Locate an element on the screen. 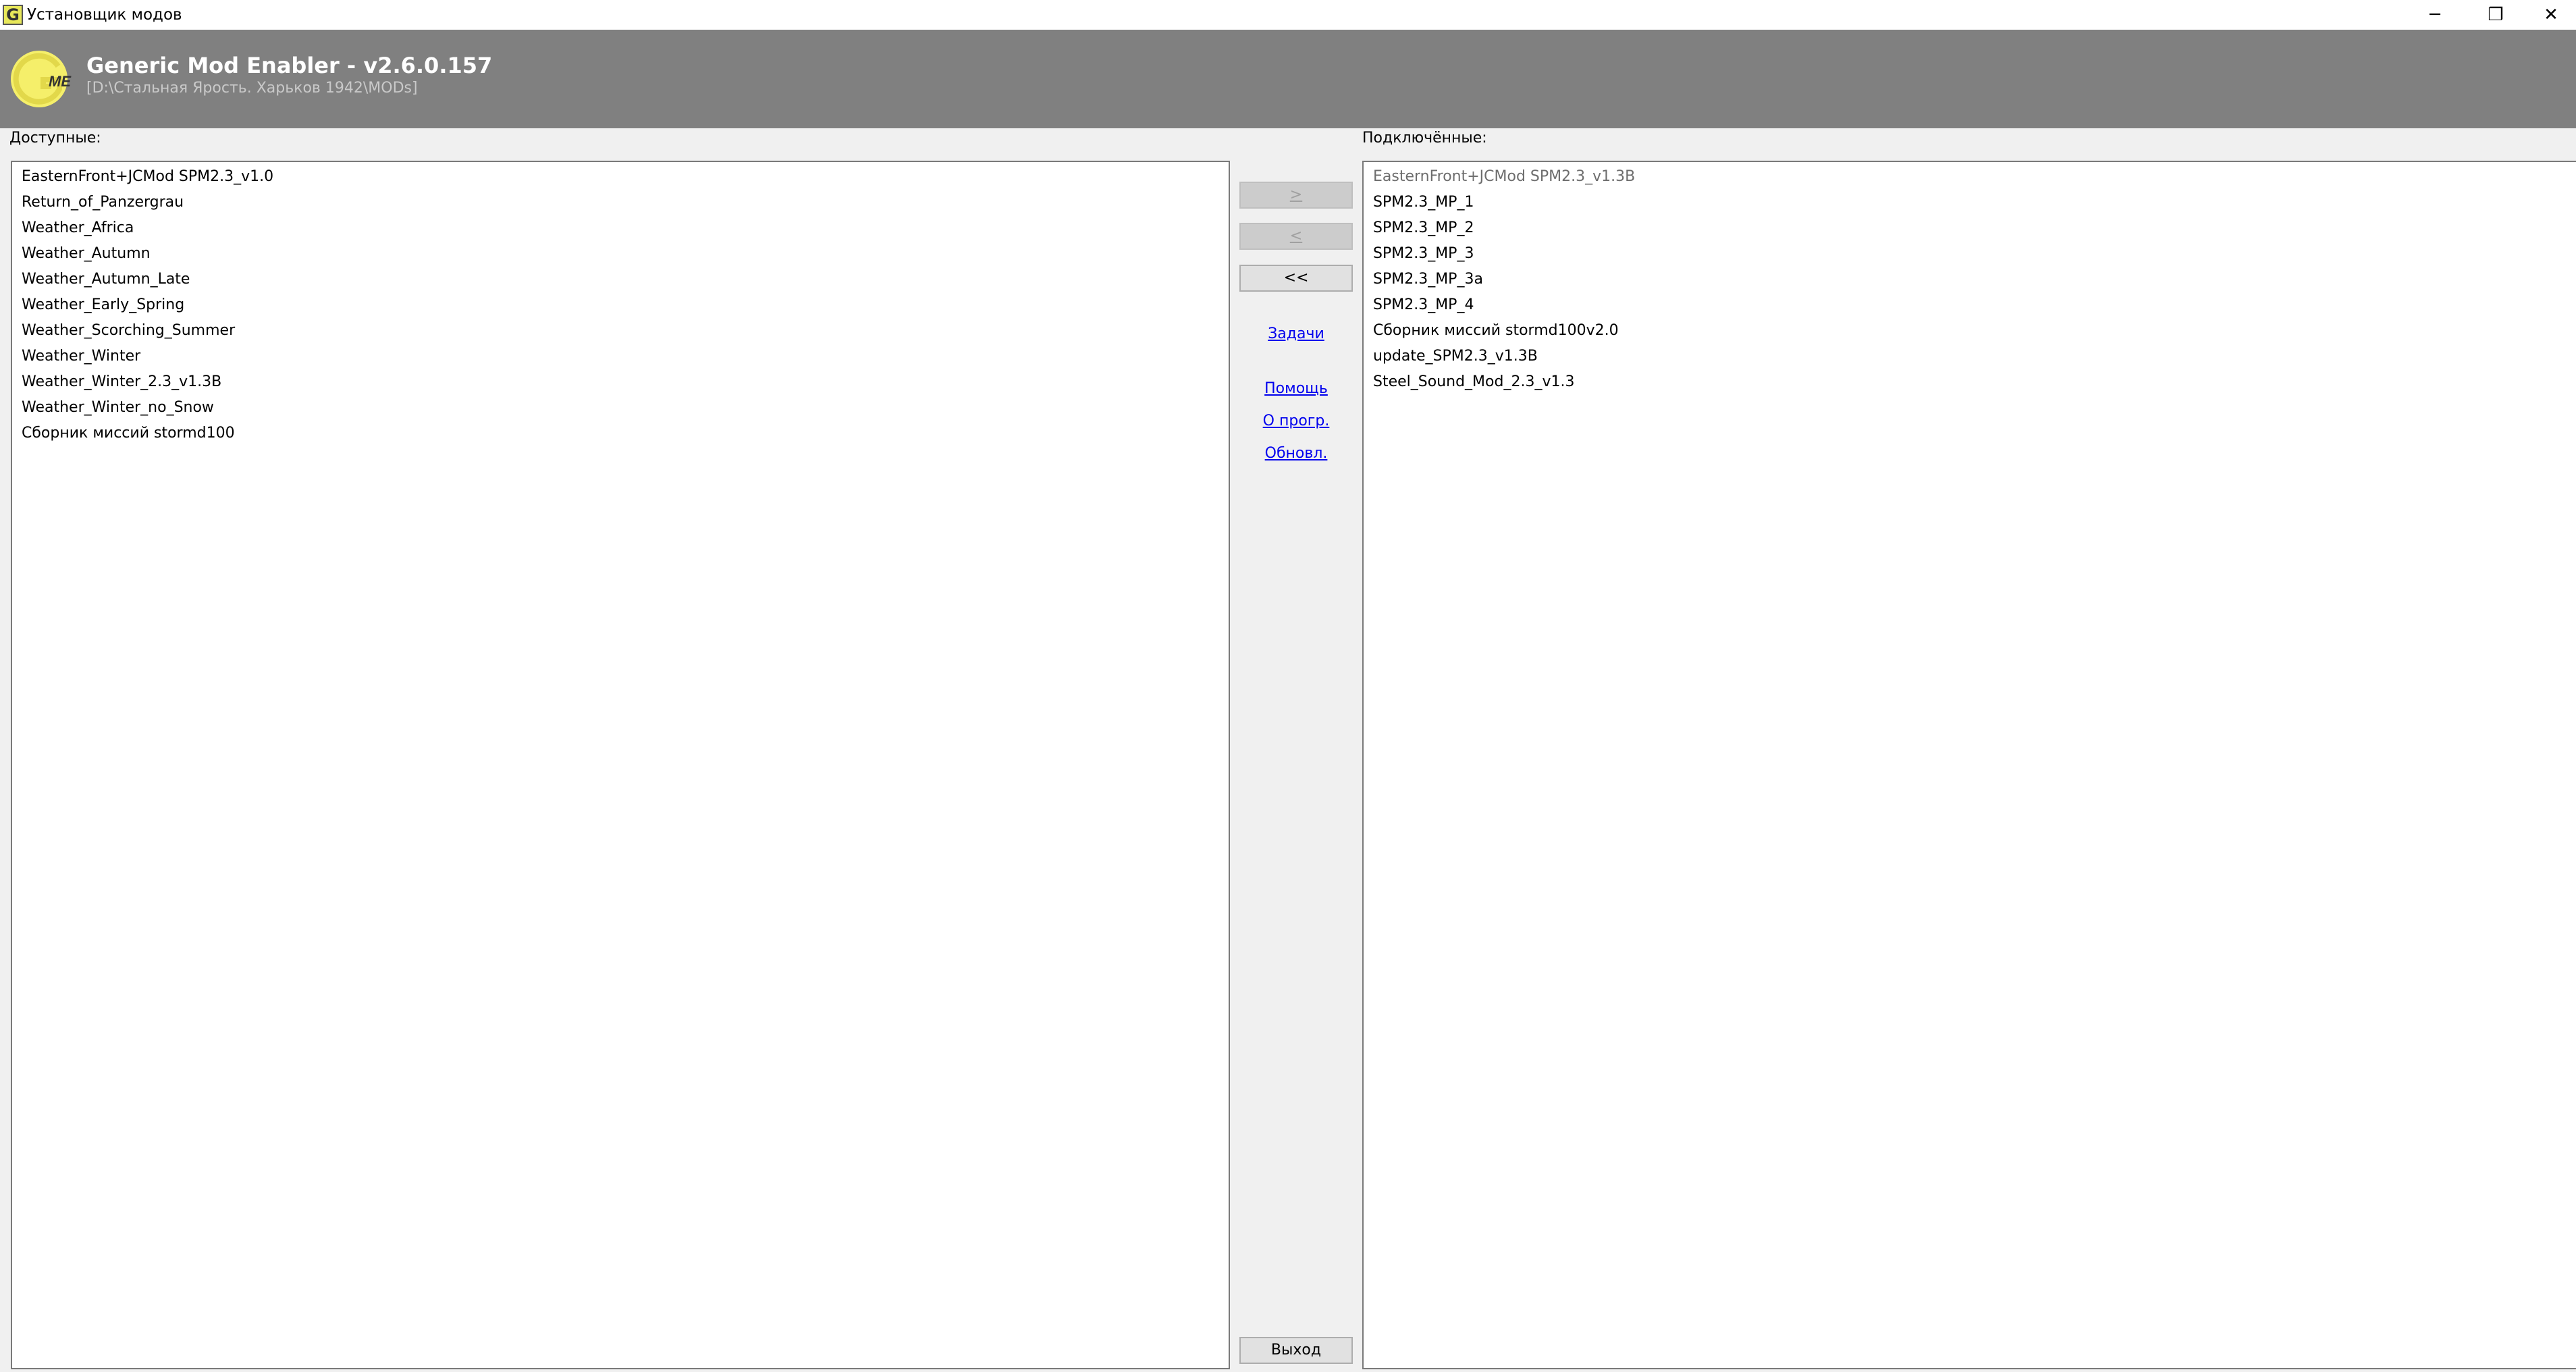 The width and height of the screenshot is (2576, 1372). list-item: SPM2.3_MP_2 is located at coordinates (1423, 228).